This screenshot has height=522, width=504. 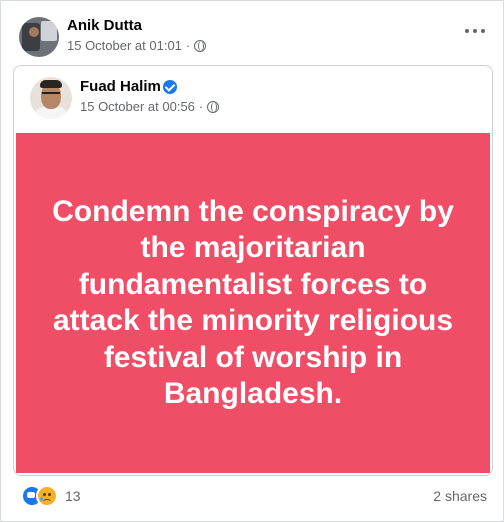 I want to click on post-footer: 13 2 shares, so click(x=252, y=496).